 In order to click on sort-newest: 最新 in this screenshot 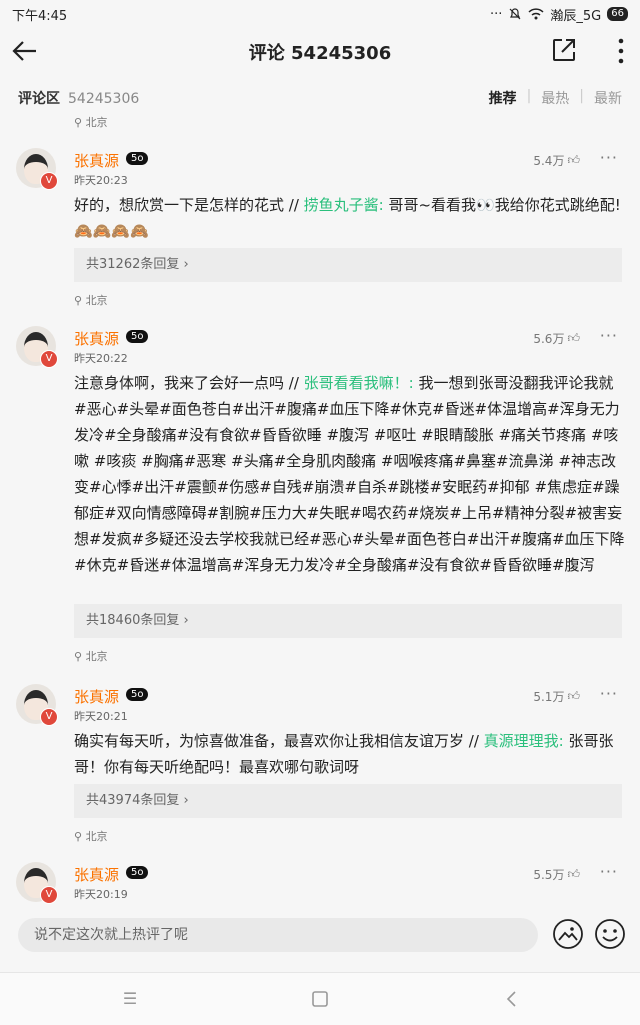, I will do `click(608, 98)`.